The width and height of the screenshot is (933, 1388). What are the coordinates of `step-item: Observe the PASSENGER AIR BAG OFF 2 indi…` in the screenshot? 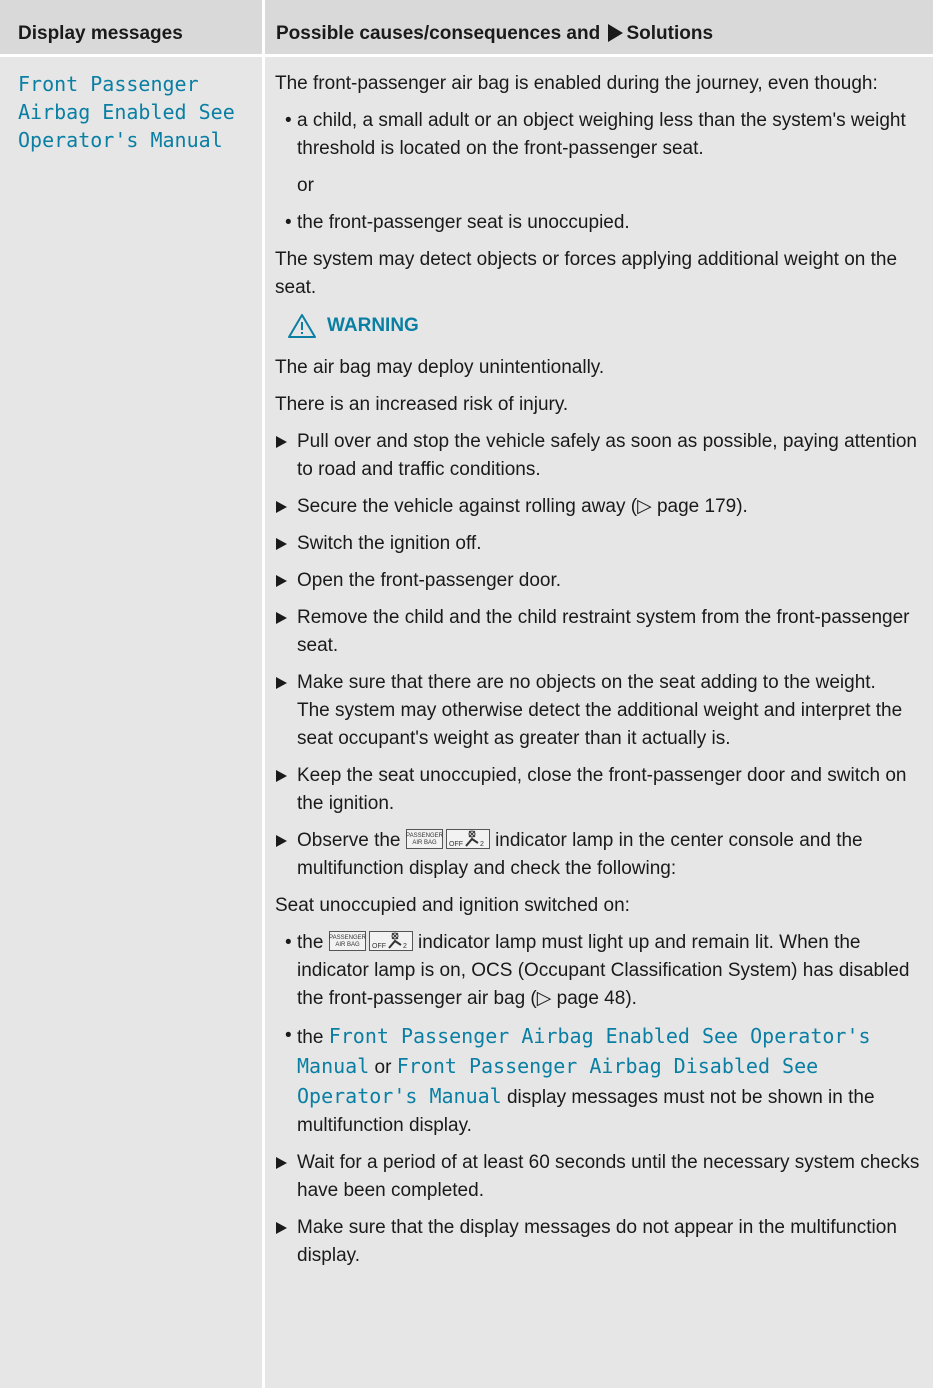 It's located at (600, 855).